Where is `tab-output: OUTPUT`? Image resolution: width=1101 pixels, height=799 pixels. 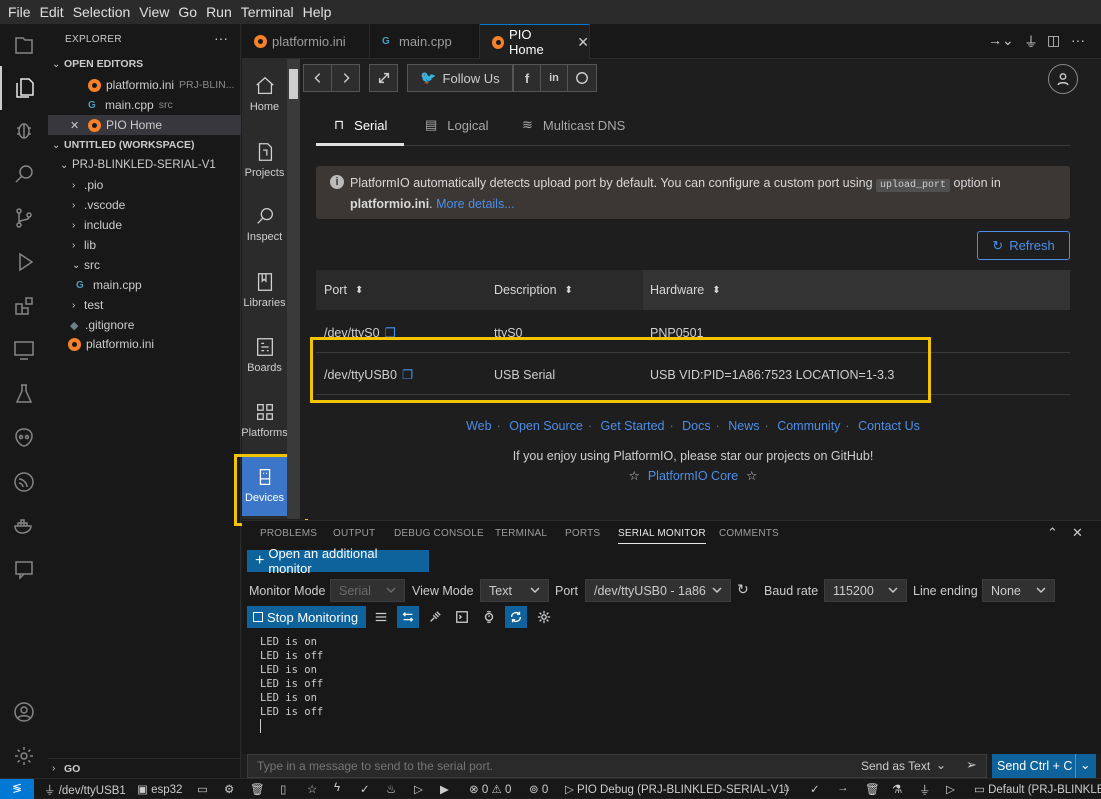
tab-output: OUTPUT is located at coordinates (354, 533).